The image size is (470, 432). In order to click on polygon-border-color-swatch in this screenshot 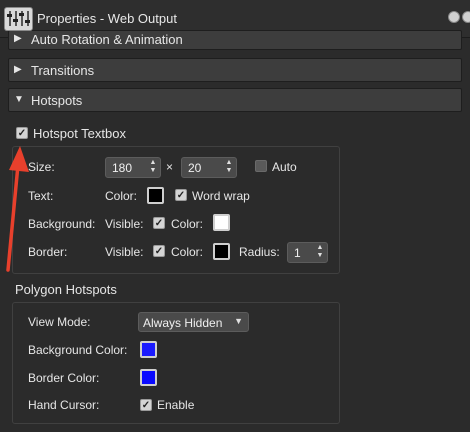, I will do `click(148, 377)`.